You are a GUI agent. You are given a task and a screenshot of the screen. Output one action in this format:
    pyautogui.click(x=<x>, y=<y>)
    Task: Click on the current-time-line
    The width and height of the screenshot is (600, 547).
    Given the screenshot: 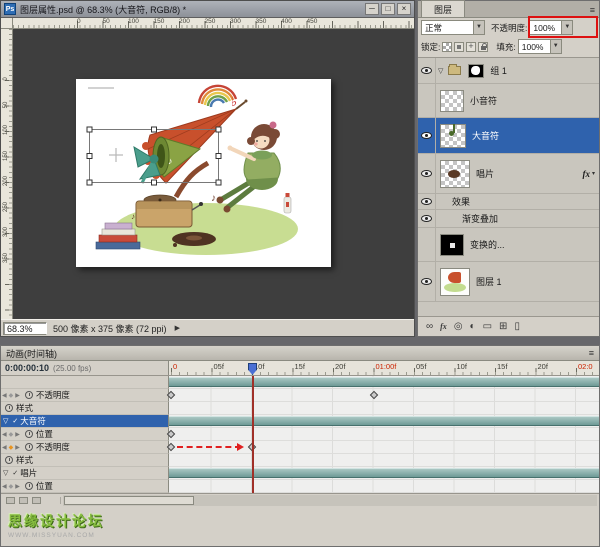 What is the action you would take?
    pyautogui.click(x=253, y=434)
    